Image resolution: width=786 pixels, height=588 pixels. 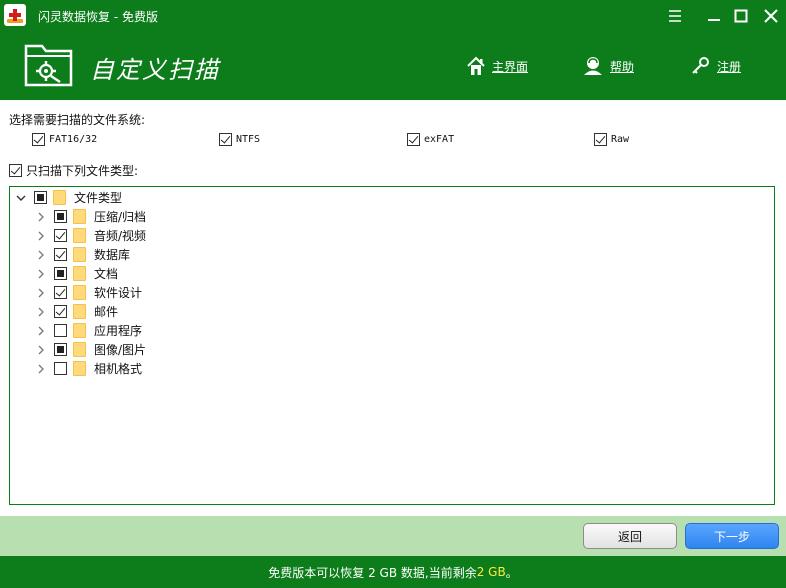 I want to click on ntfs-checkbox, so click(x=225, y=139).